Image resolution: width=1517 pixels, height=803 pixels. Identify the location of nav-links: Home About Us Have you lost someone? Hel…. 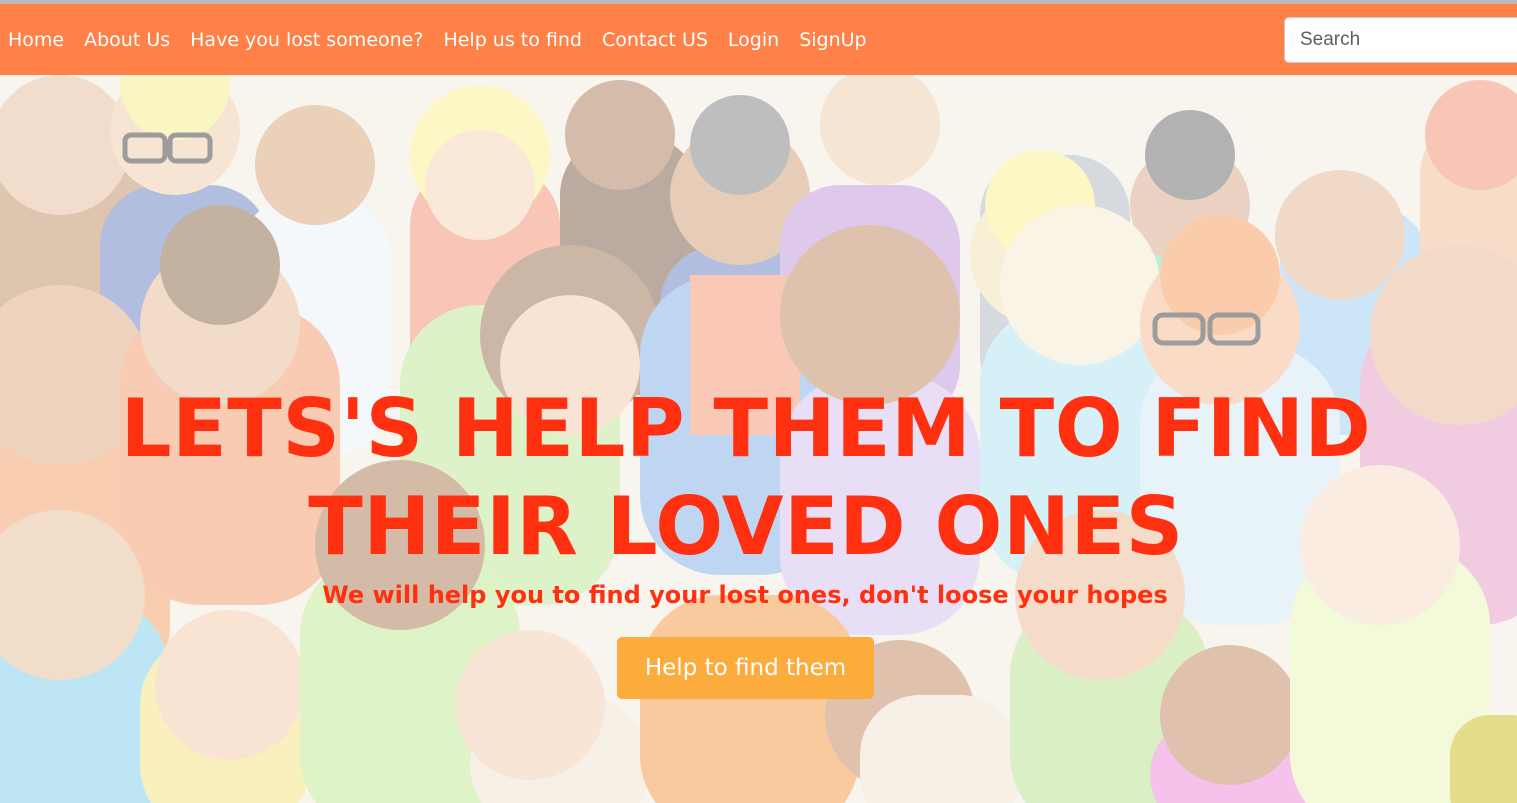
(447, 39).